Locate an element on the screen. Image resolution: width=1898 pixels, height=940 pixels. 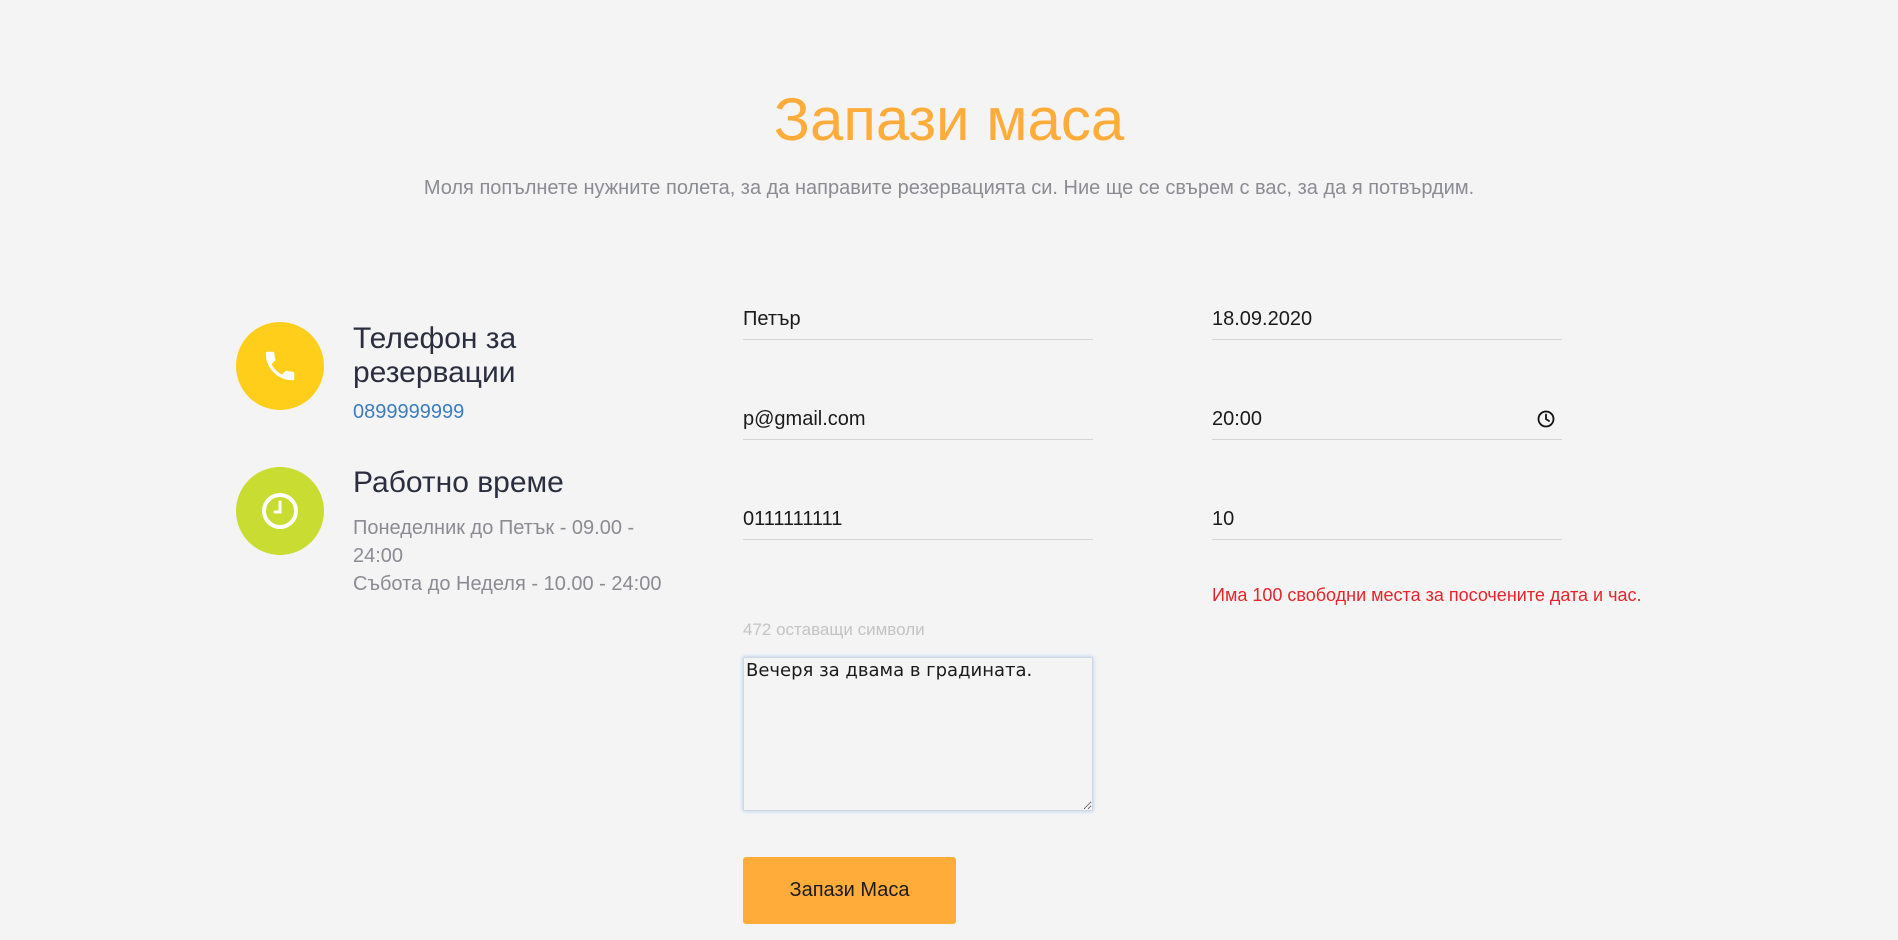
date-input is located at coordinates (1387, 319).